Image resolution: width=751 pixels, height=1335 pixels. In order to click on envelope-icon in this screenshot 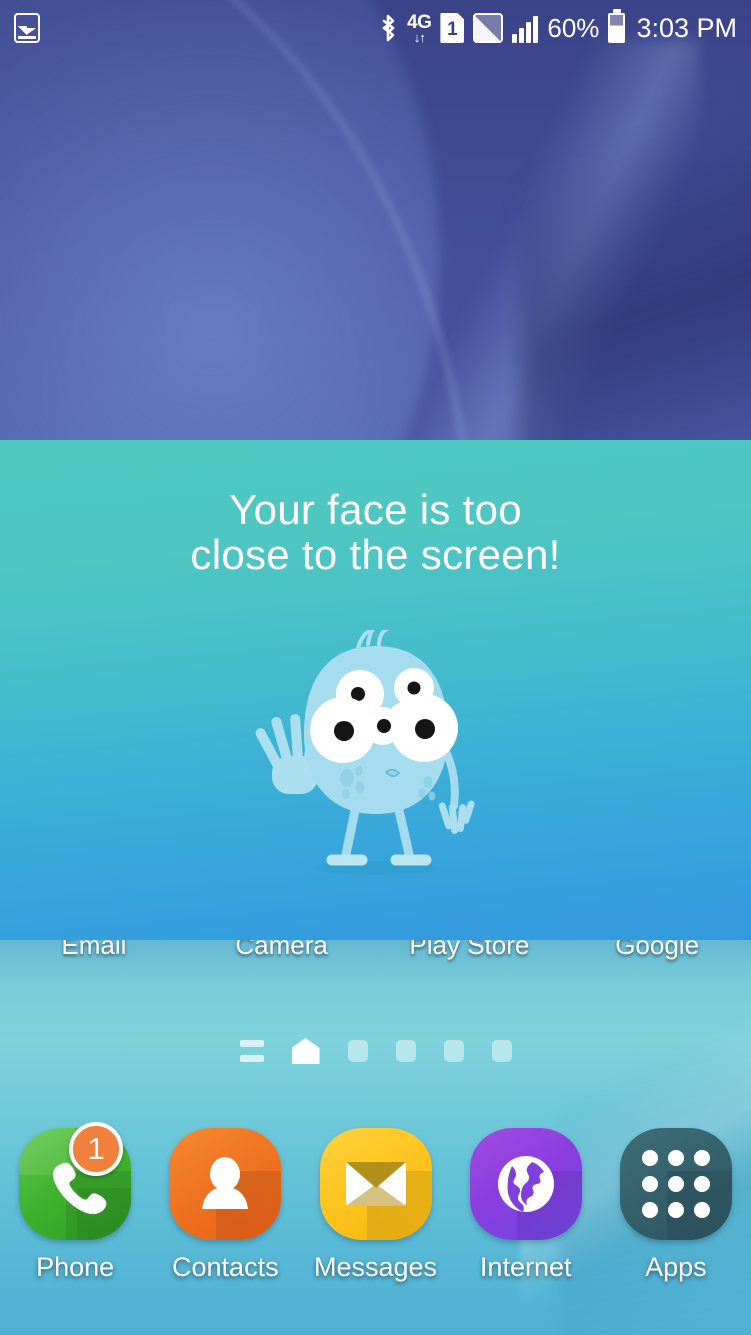, I will do `click(375, 1184)`.